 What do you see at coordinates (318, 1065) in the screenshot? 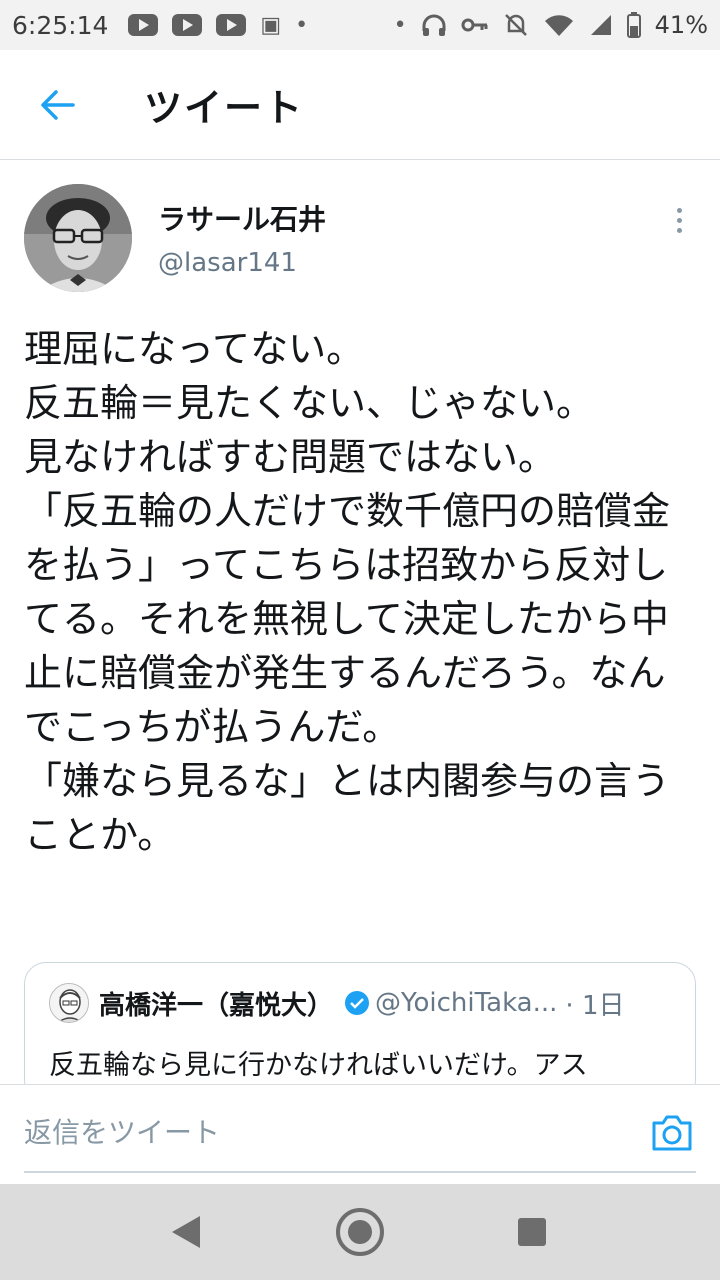
I see `quoted-tweet-text: 反五輪なら見に行かなければいいだけ。アス` at bounding box center [318, 1065].